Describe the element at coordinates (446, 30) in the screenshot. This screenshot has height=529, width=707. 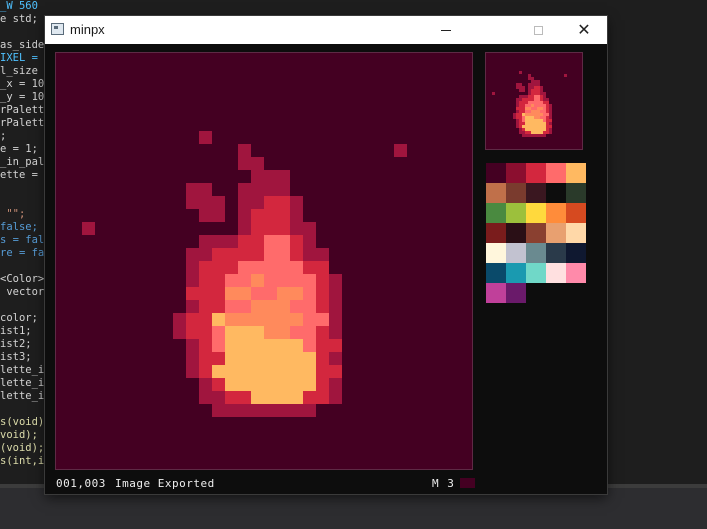
I see `minimize-button` at that location.